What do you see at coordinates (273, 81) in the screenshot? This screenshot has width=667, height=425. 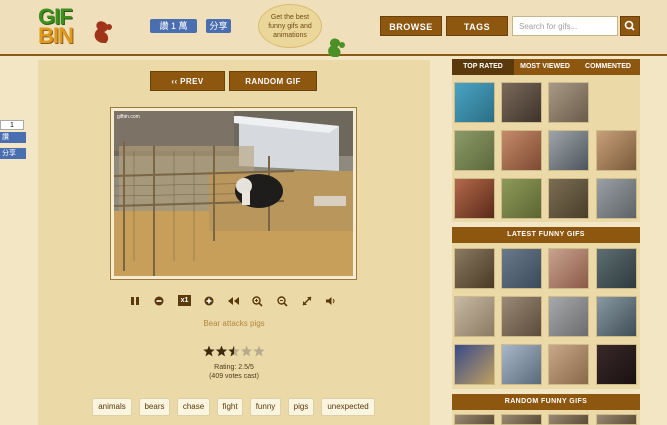 I see `random-gif-button: RANDOM GIF` at bounding box center [273, 81].